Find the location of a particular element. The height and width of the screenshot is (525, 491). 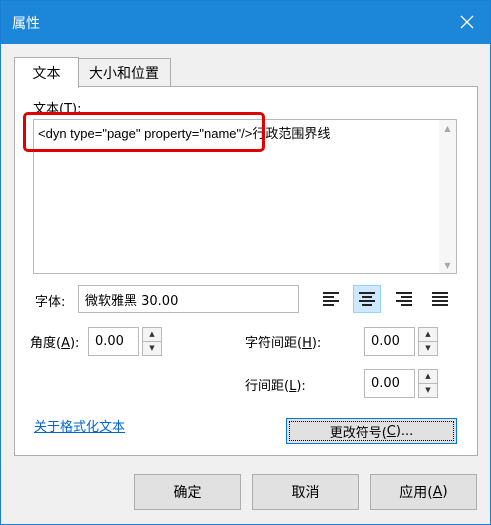

font-label: 字体: is located at coordinates (50, 302).